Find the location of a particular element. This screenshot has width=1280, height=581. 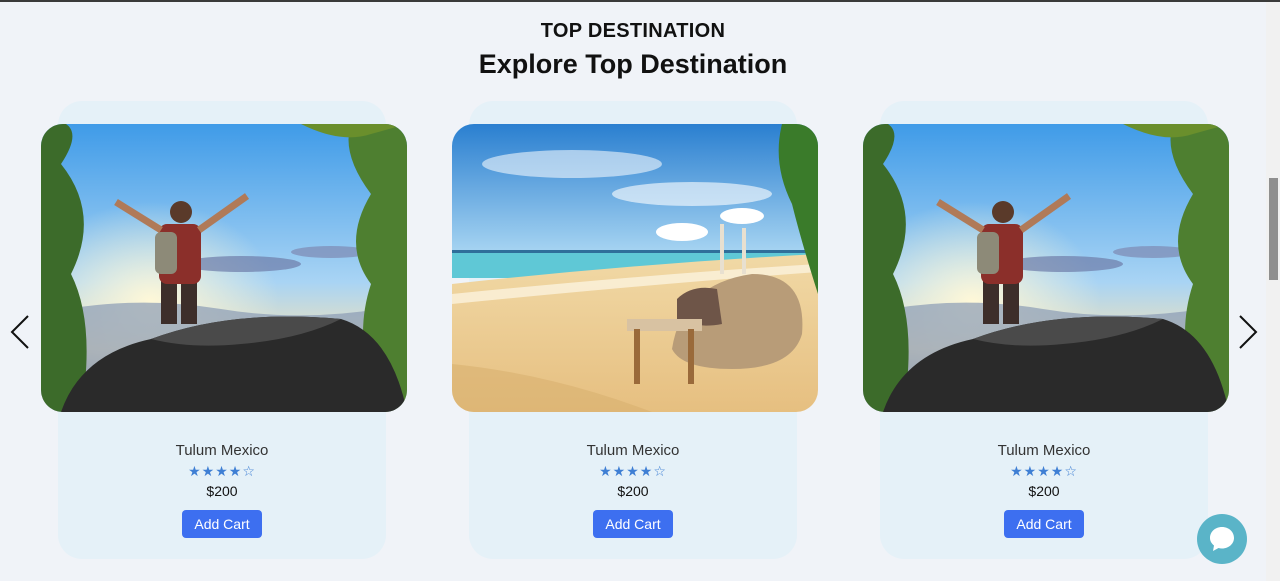

chevron-left-icon is located at coordinates (19, 332).